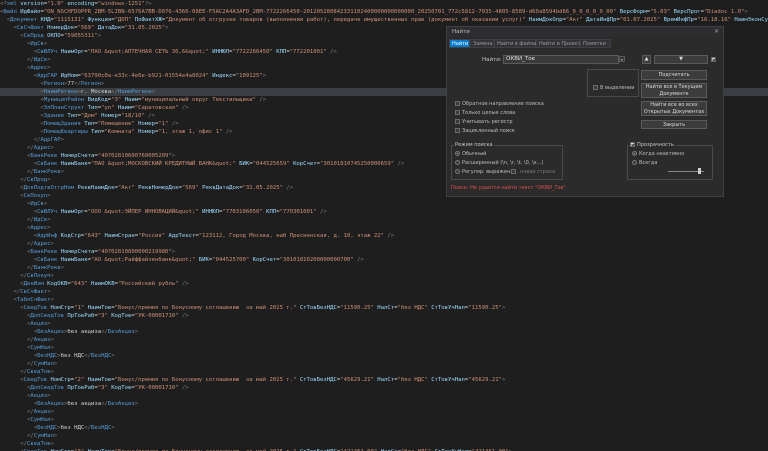 The height and width of the screenshot is (451, 768). What do you see at coordinates (384, 292) in the screenshot?
I see `code-line: </СвСчФакт>` at bounding box center [384, 292].